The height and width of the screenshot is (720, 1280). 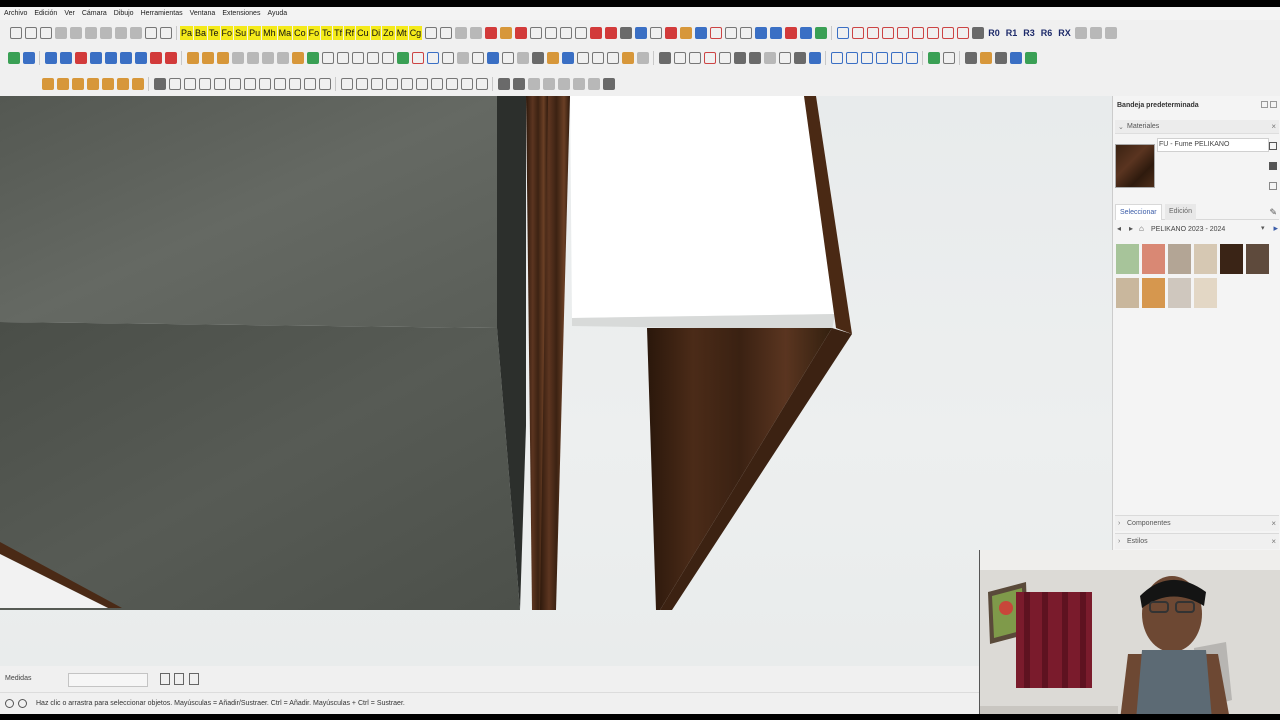 I want to click on align5-icon, so click(x=739, y=57).